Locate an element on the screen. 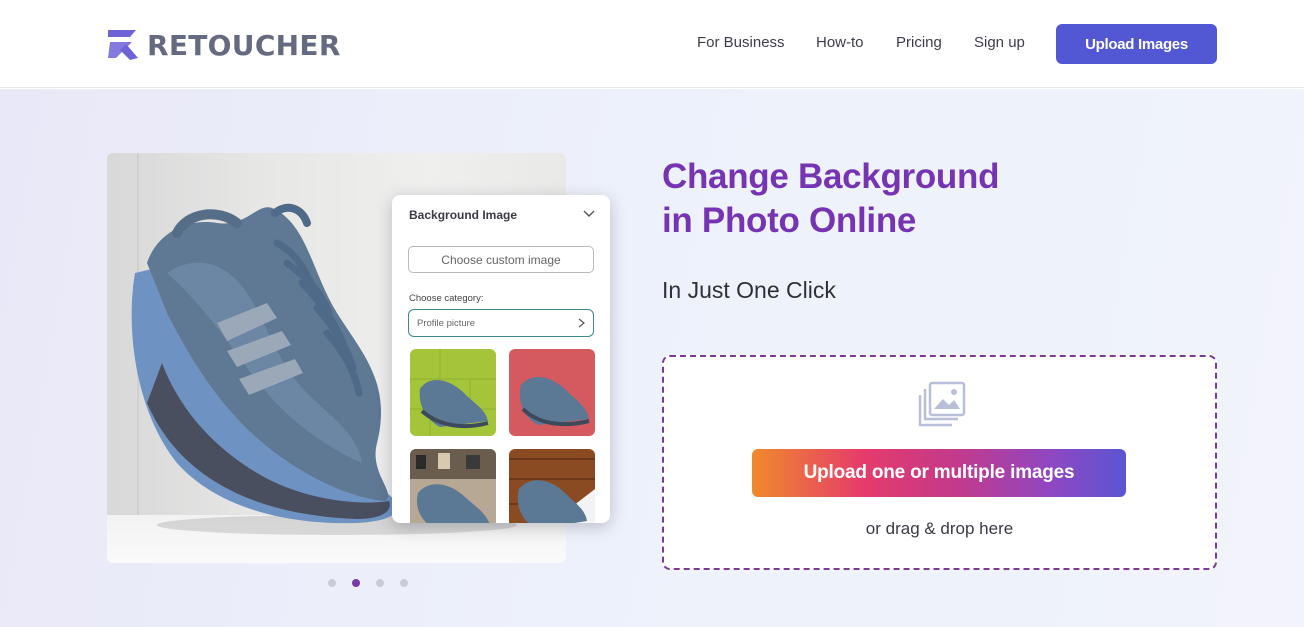  category-value: Profile picture is located at coordinates (446, 323).